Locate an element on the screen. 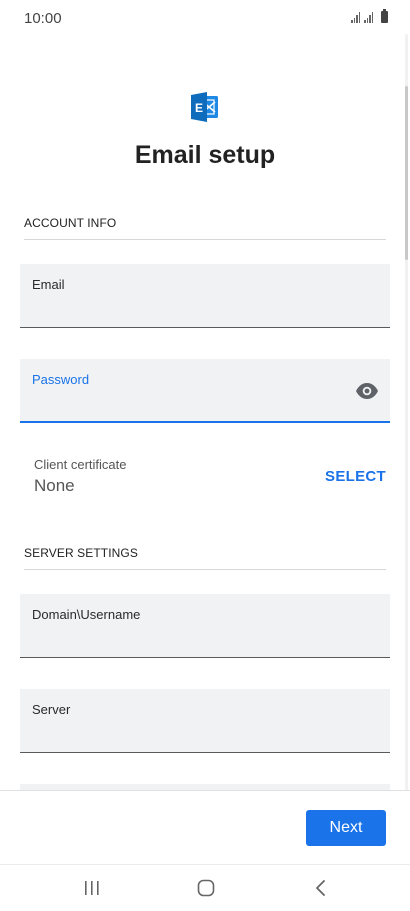  domain-username-input is located at coordinates (189, 640).